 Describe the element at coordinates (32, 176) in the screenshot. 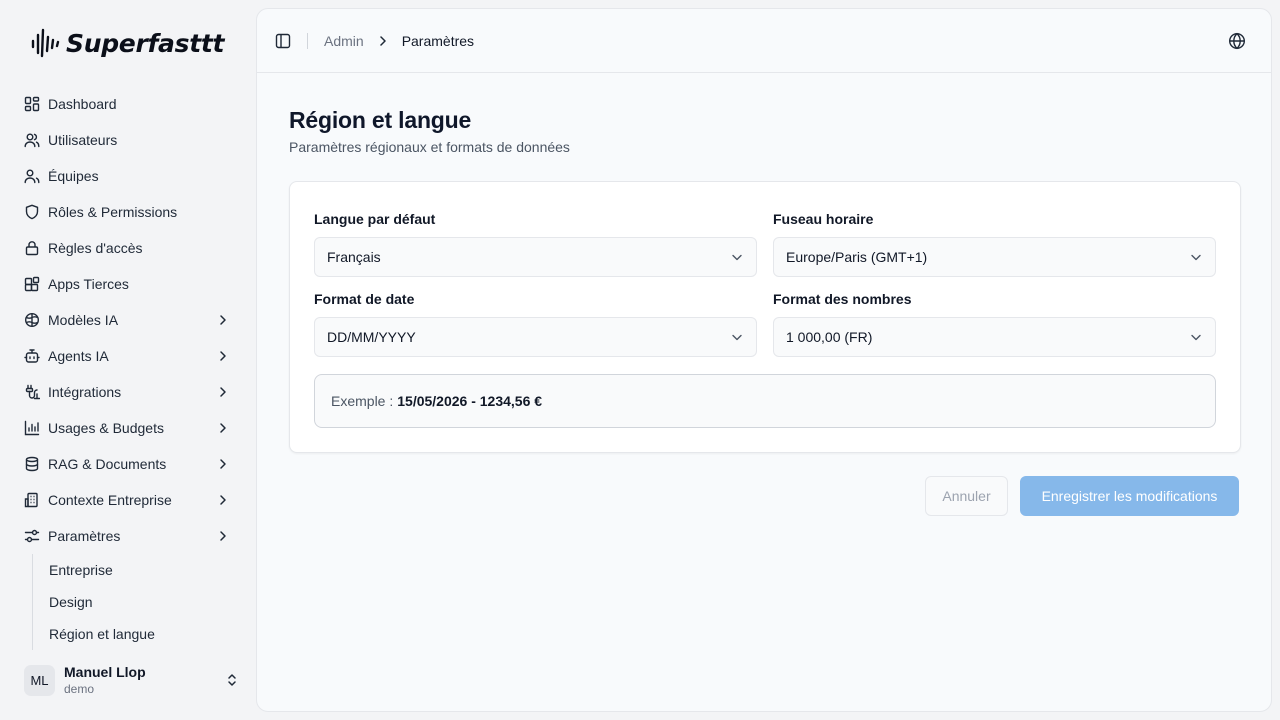

I see `team-icon` at that location.